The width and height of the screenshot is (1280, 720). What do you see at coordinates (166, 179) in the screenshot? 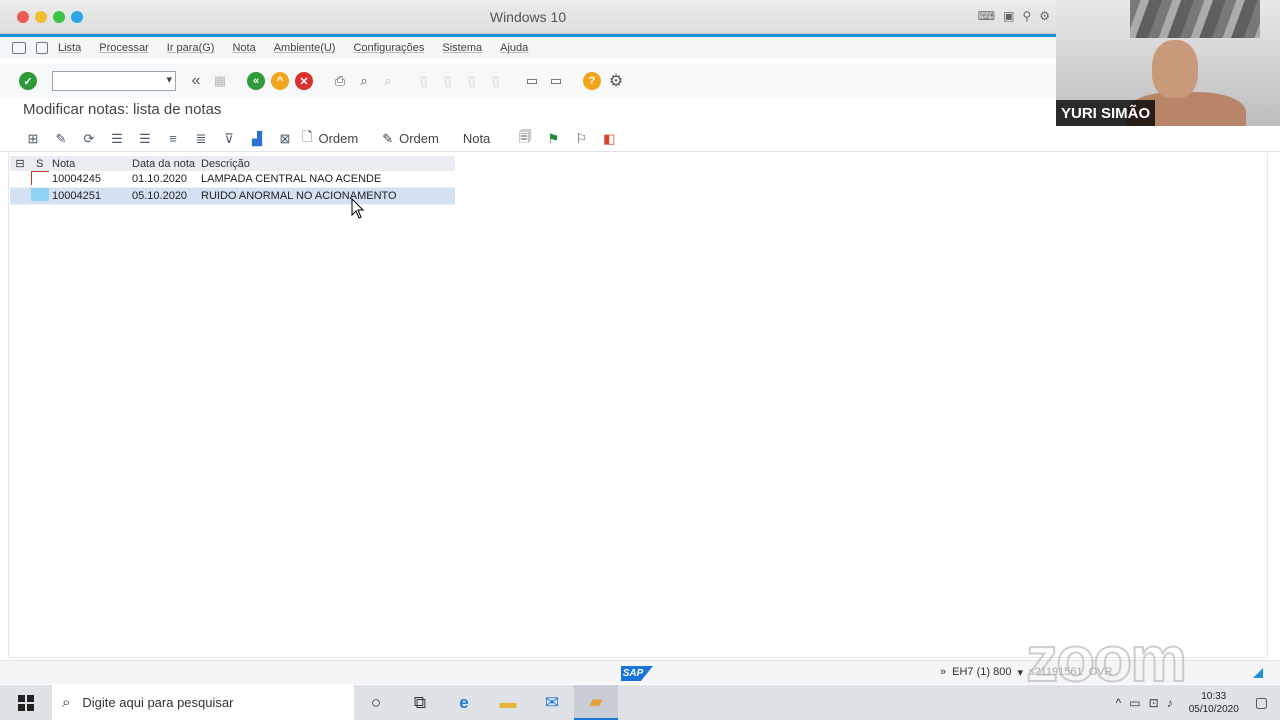
I see `data-cell: 01.10.2020` at bounding box center [166, 179].